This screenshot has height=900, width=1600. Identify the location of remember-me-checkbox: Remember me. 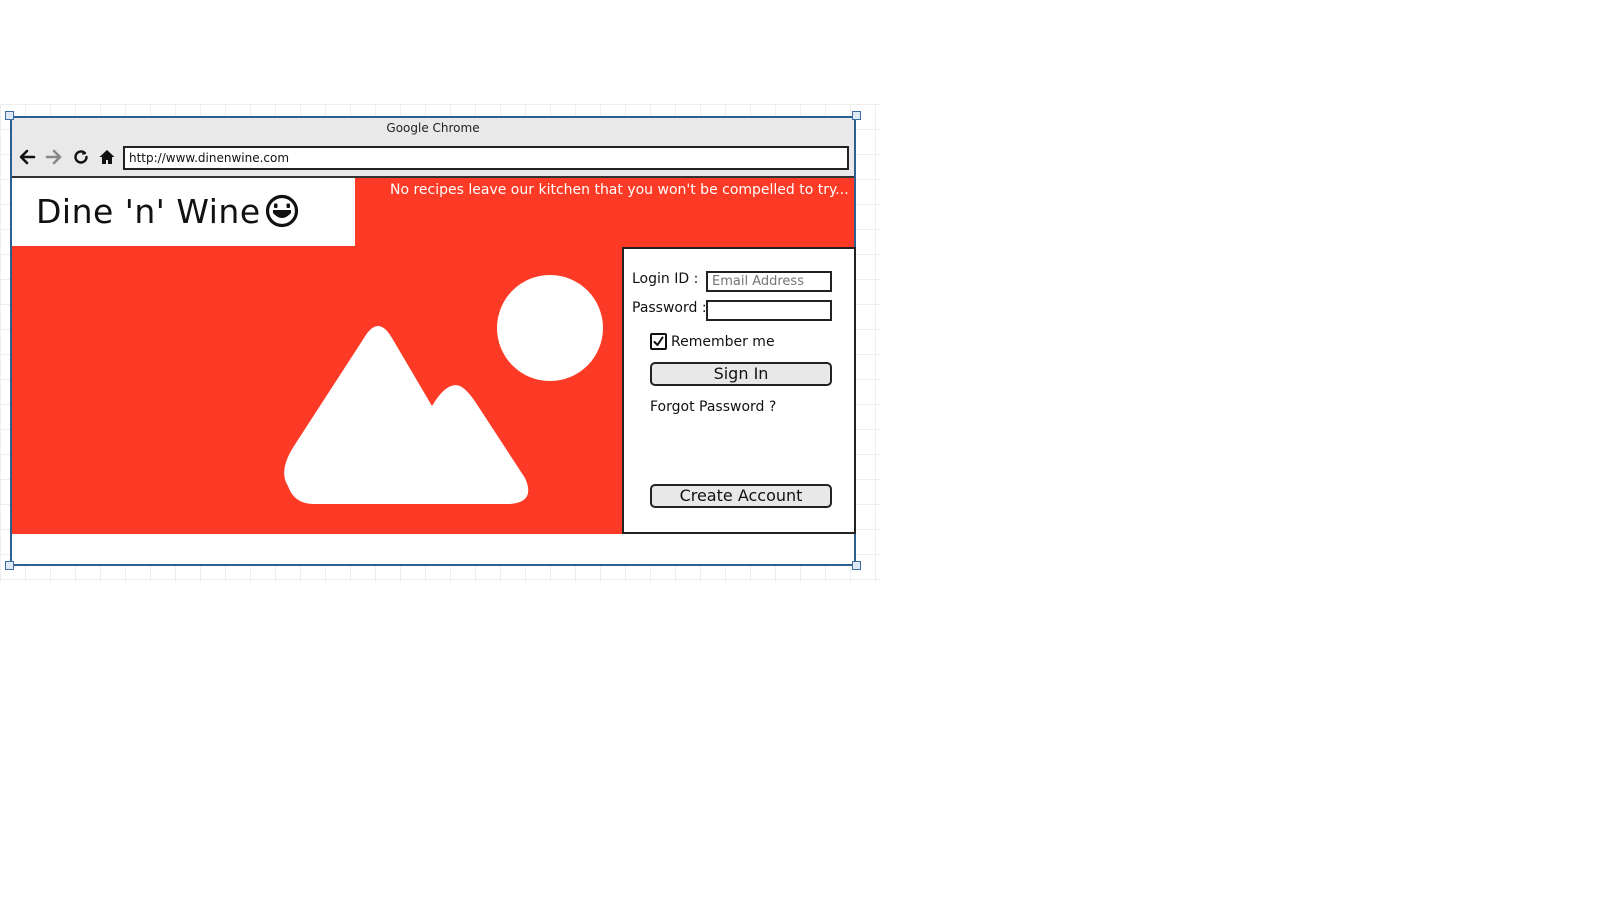
(712, 341).